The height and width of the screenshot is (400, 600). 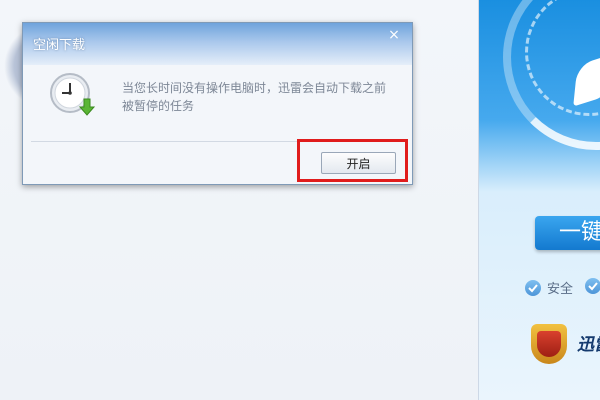 What do you see at coordinates (588, 345) in the screenshot?
I see `brand-text: 迅雷` at bounding box center [588, 345].